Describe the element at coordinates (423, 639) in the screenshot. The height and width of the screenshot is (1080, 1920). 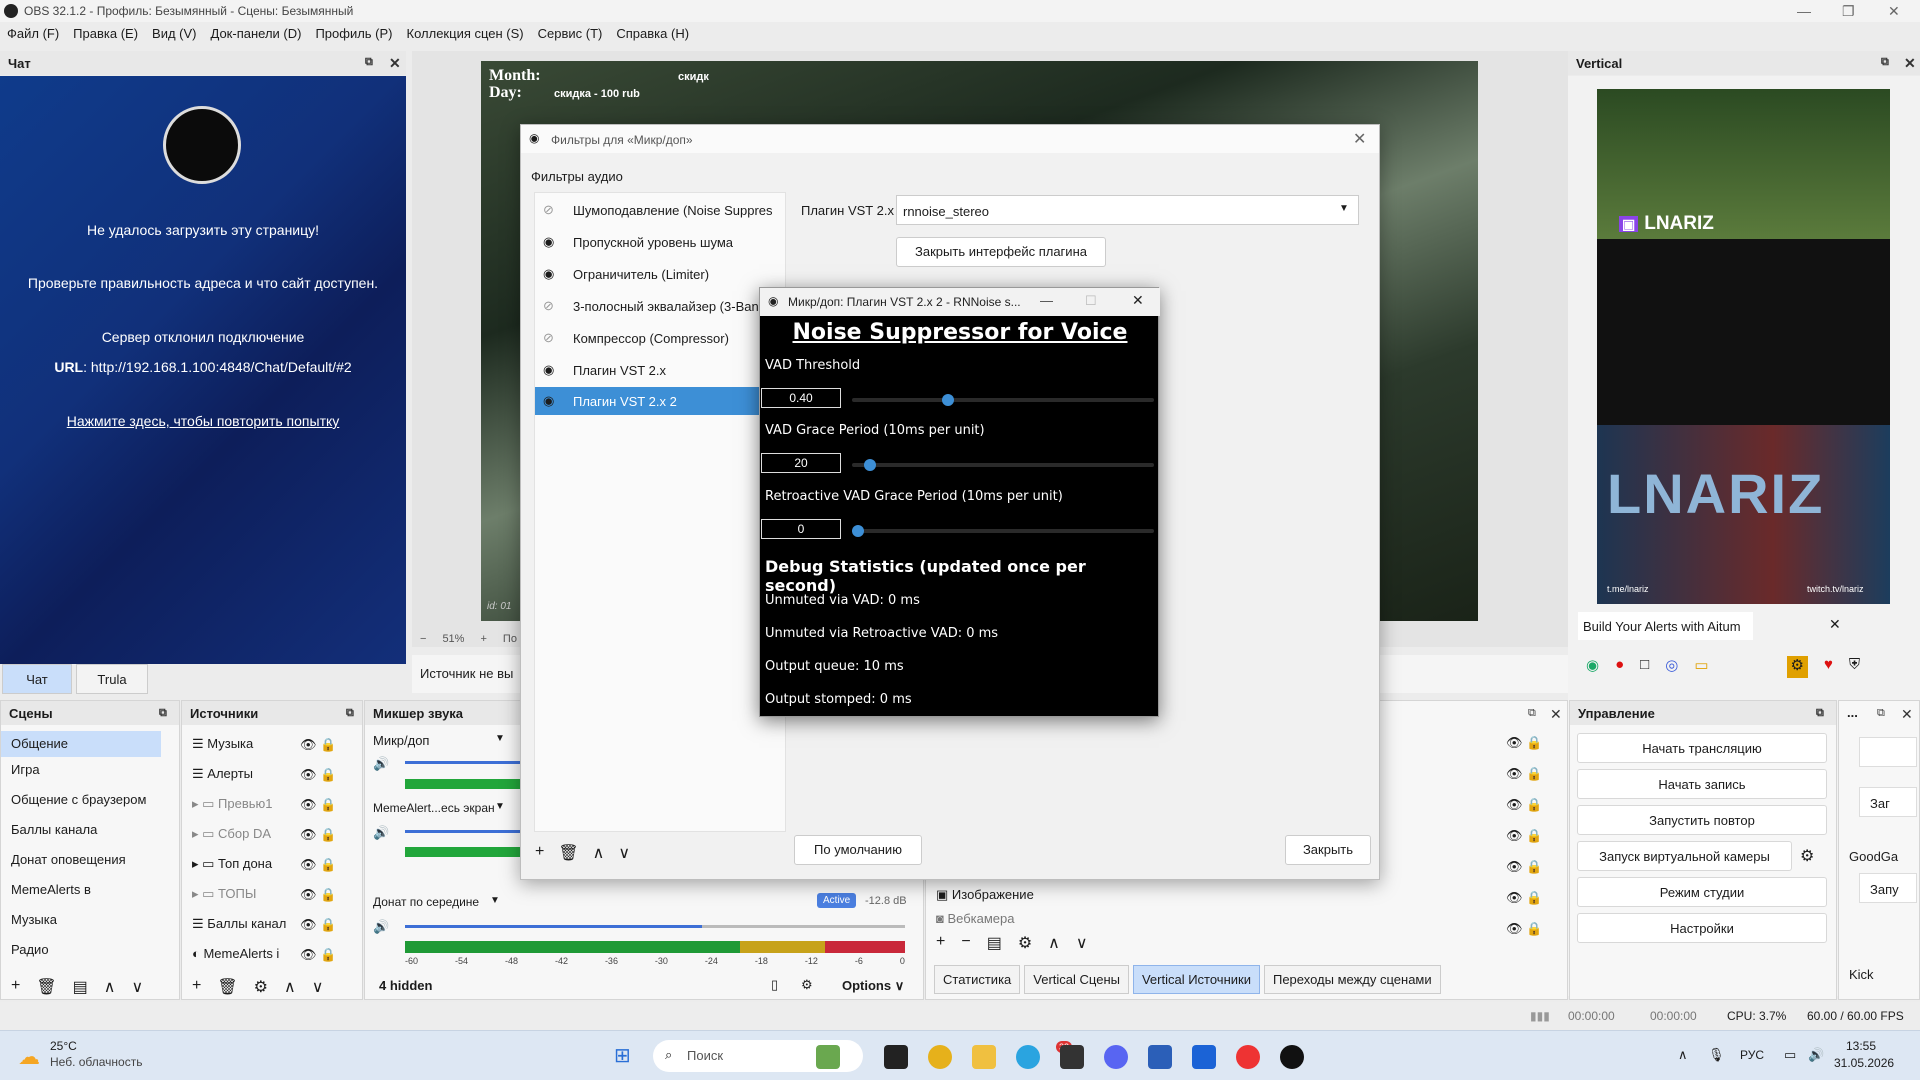
I see `zoom-out-button: −` at that location.